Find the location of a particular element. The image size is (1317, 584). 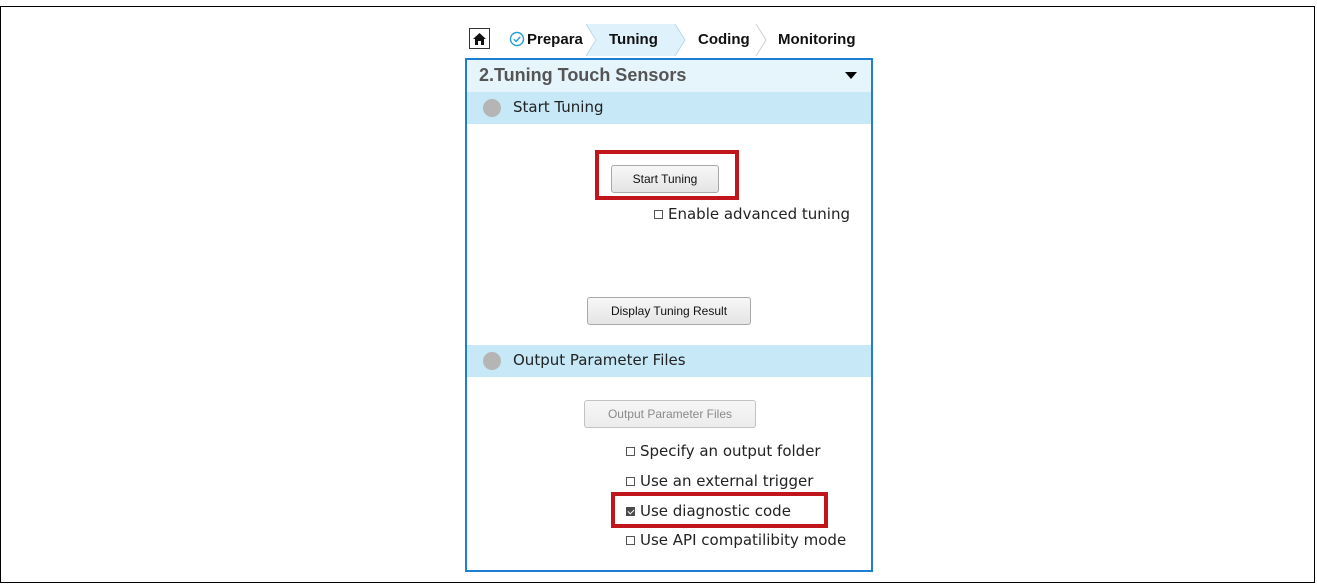

use-external-trigger-checkbox: Use an external trigger is located at coordinates (719, 481).